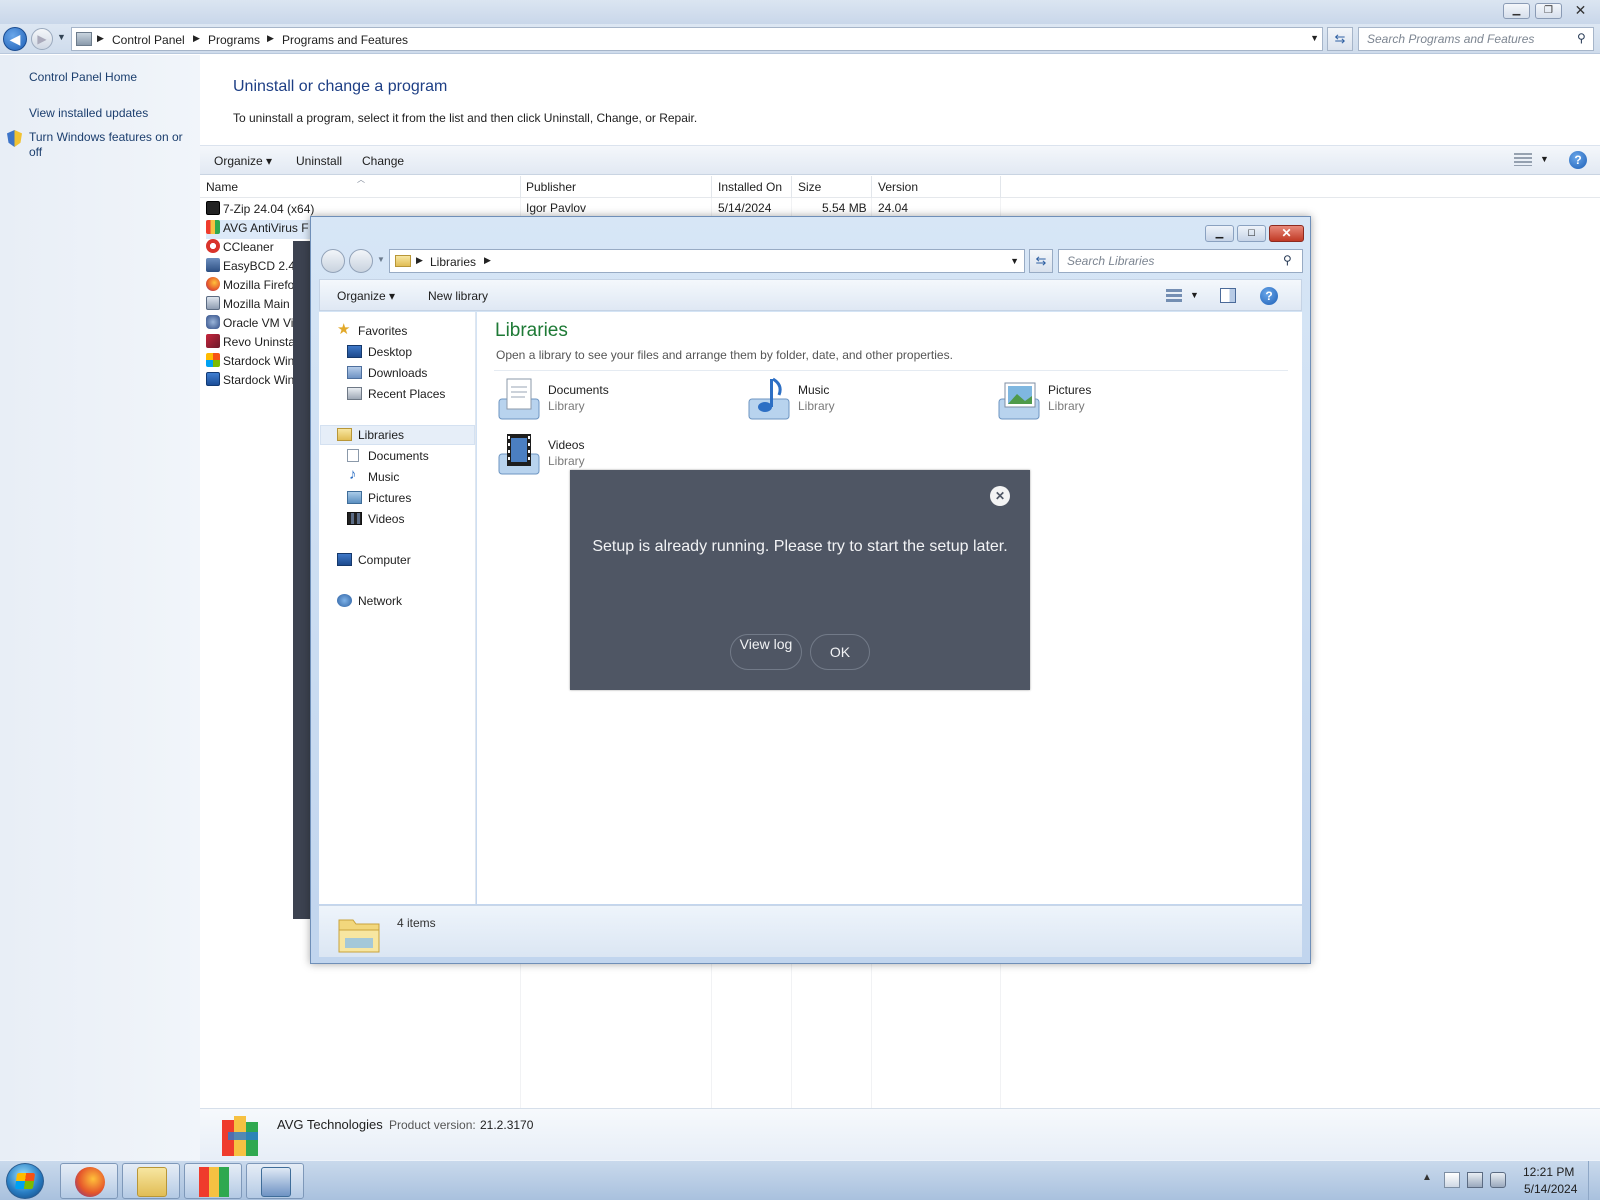 This screenshot has height=1200, width=1600. What do you see at coordinates (389, 498) in the screenshot?
I see `nav-pictures: Pictures` at bounding box center [389, 498].